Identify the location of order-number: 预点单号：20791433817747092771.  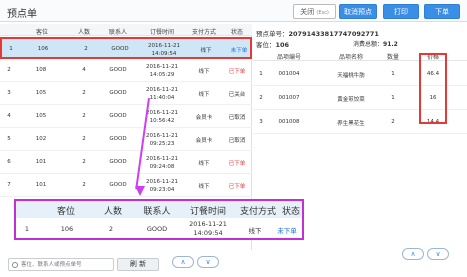
(317, 33).